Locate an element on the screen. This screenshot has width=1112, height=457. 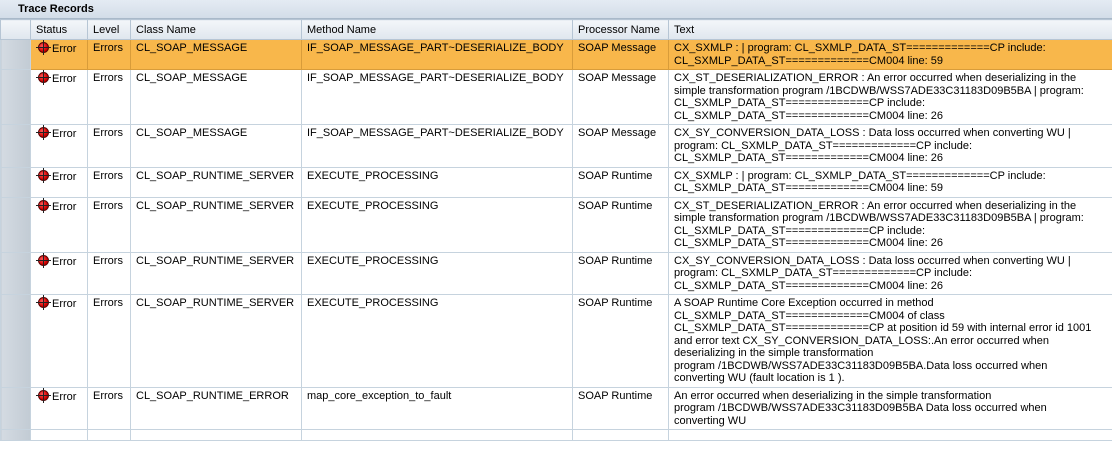
class-name-cell: CL_SOAP_RUNTIME_ERROR is located at coordinates (216, 408).